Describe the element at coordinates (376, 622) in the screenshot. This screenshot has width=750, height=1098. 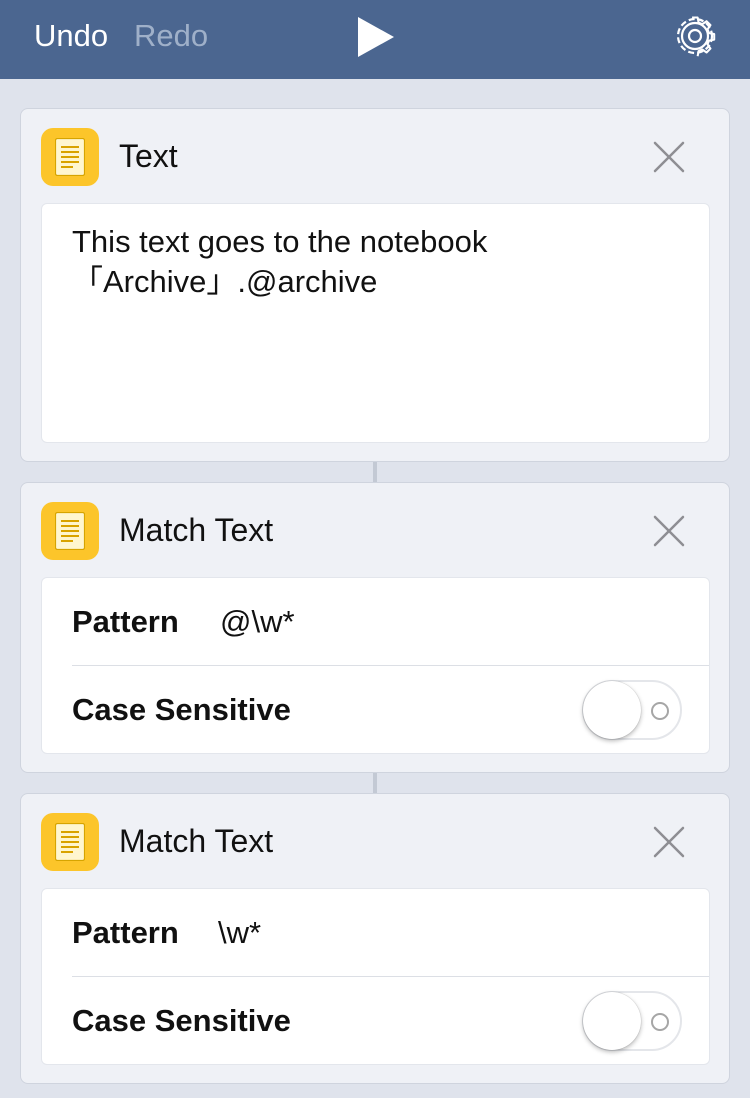
I see `pattern-row: Pattern @\w*` at that location.